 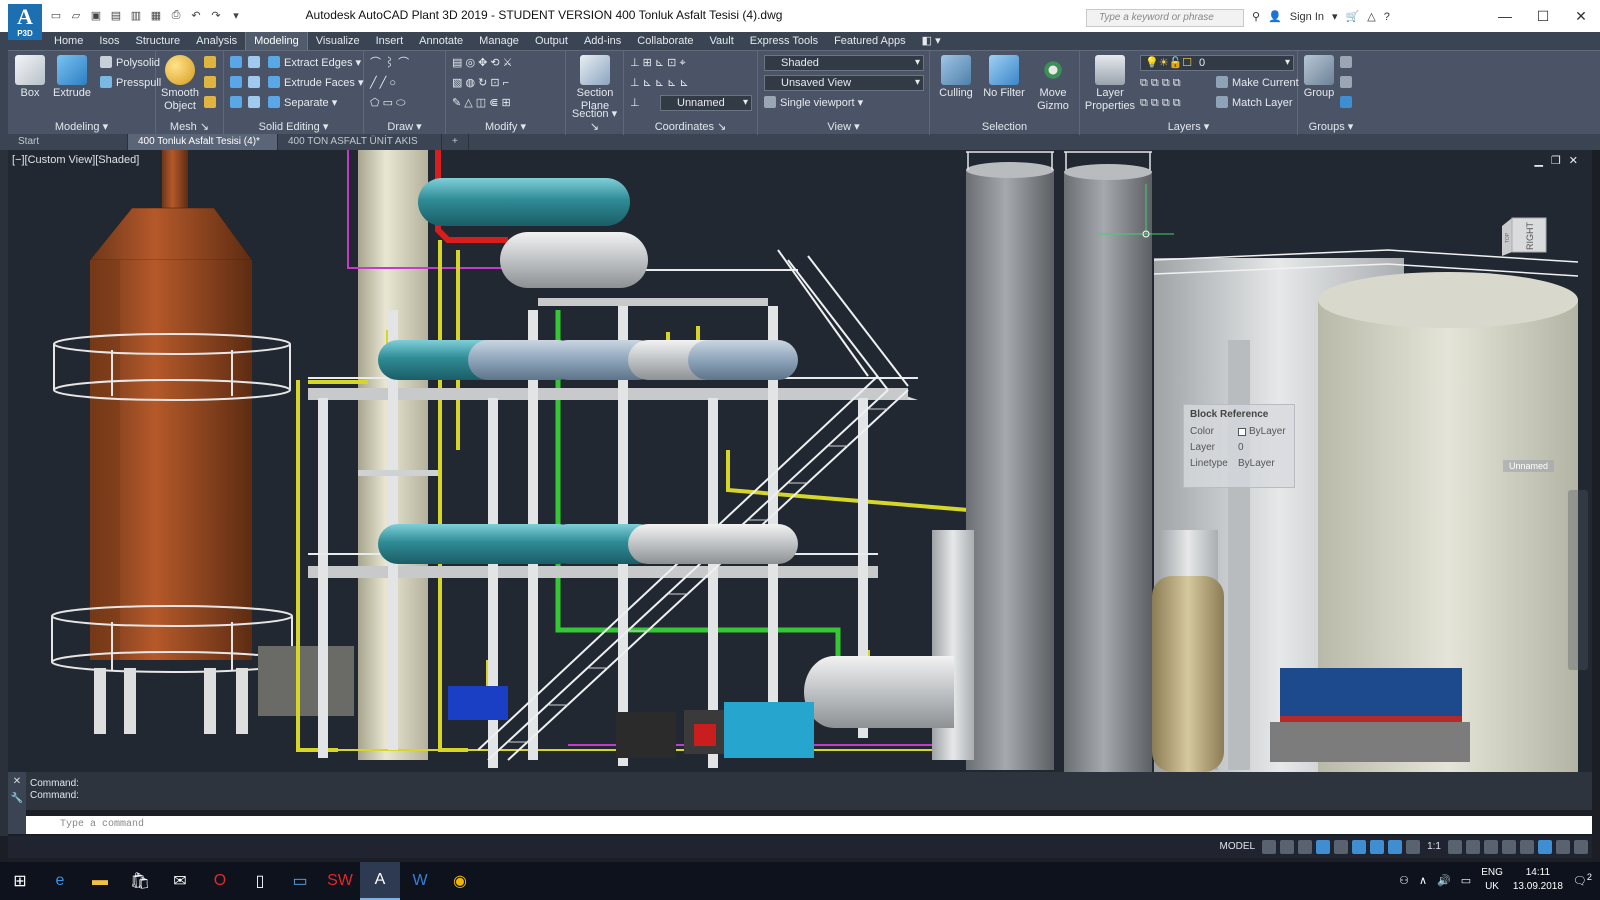 I want to click on smooth-object-button: Smooth Object, so click(x=180, y=84).